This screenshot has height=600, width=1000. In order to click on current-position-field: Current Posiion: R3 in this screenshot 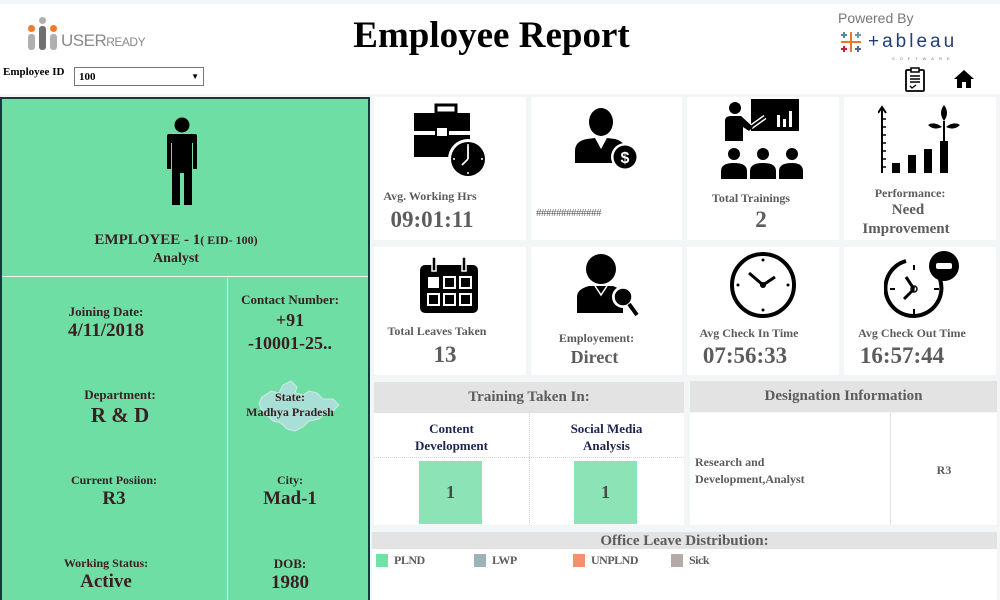, I will do `click(114, 491)`.